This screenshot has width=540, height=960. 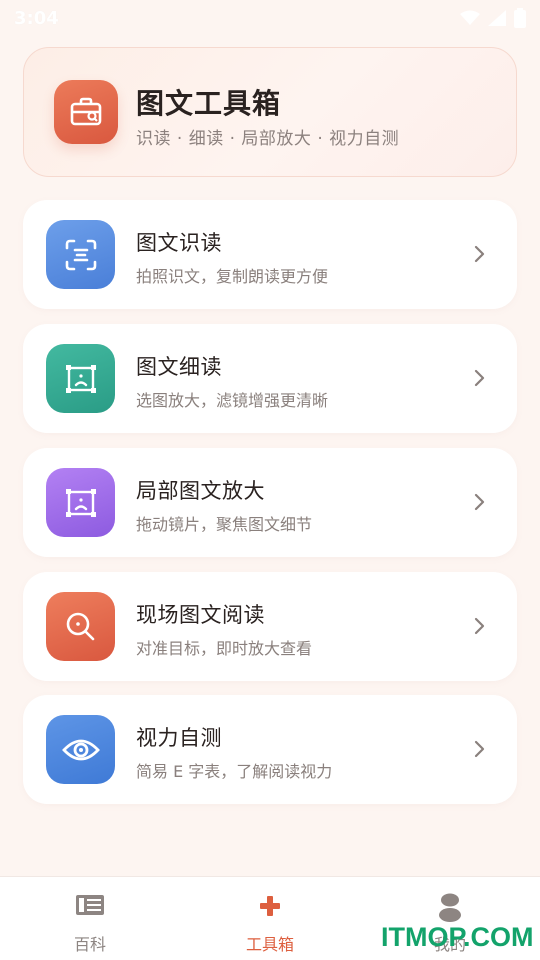 What do you see at coordinates (90, 906) in the screenshot?
I see `book-icon` at bounding box center [90, 906].